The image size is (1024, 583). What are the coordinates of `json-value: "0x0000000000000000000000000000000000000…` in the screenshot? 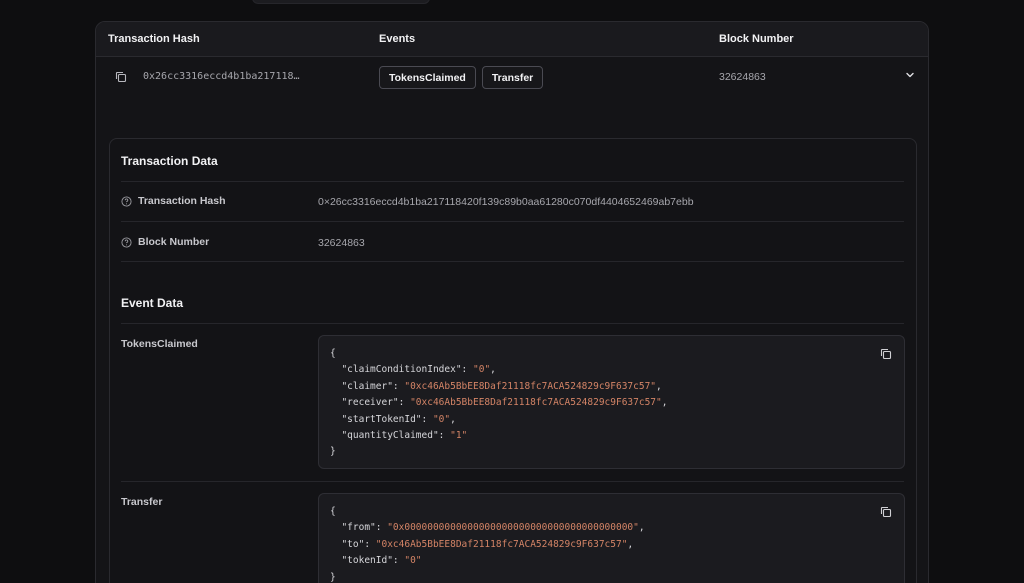 It's located at (513, 528).